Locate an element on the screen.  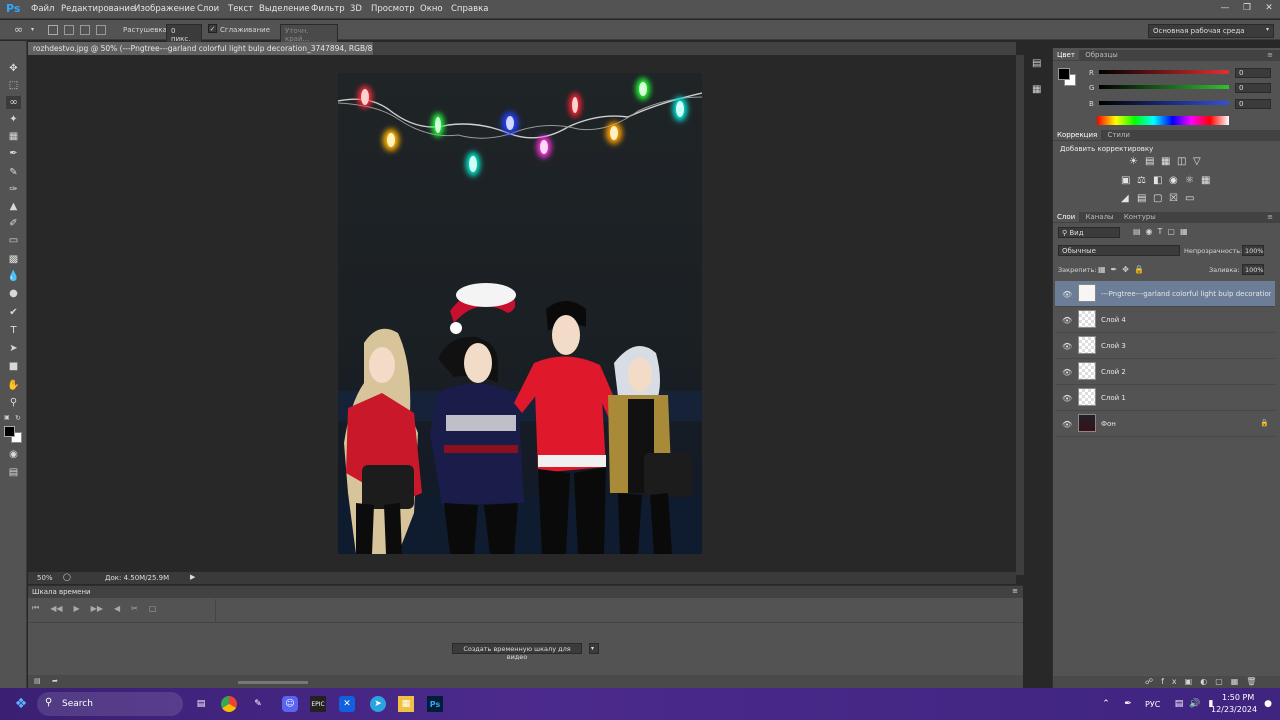
brightness-icon: ☀ is located at coordinates (1133, 161).